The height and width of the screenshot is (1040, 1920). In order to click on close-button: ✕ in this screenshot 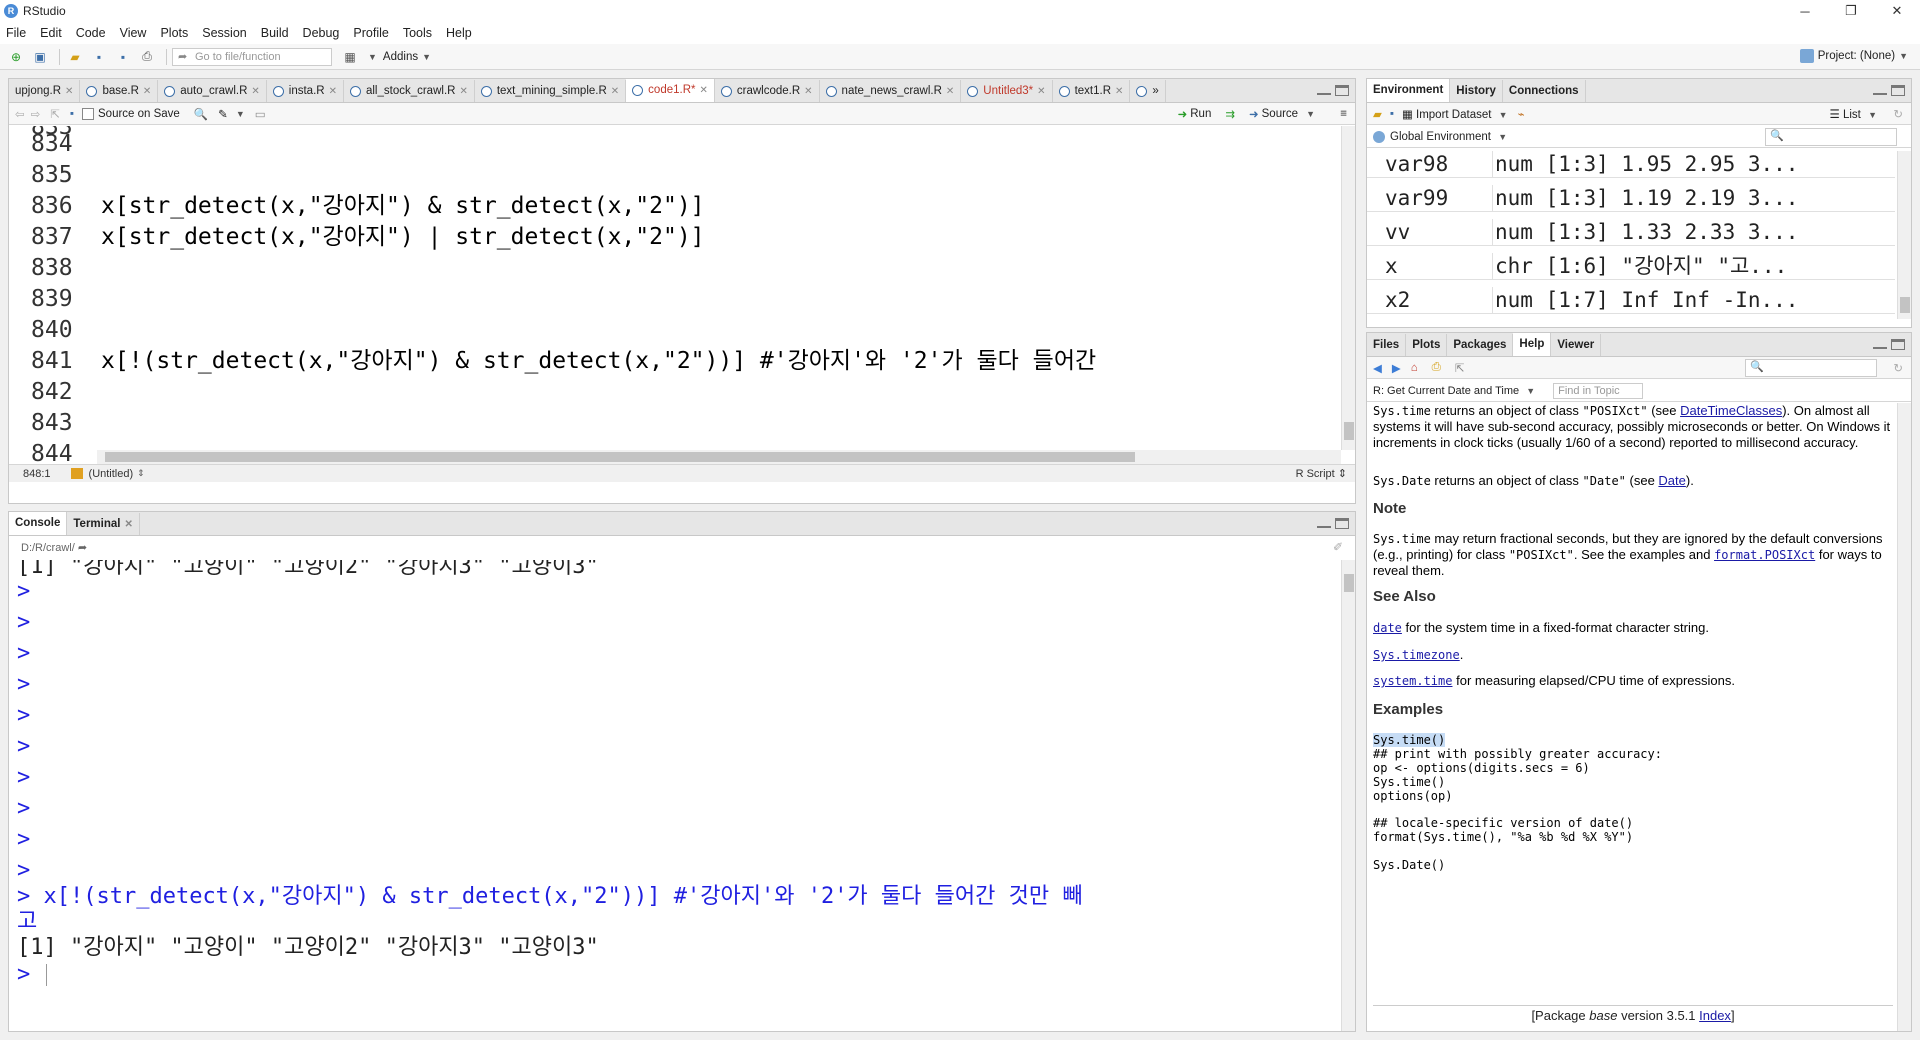, I will do `click(1897, 11)`.